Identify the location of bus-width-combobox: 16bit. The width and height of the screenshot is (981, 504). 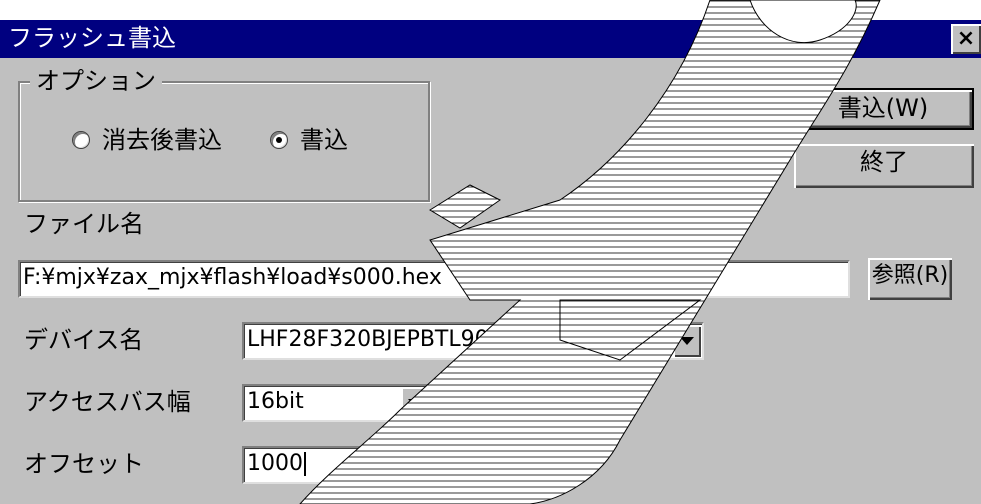
(337, 403).